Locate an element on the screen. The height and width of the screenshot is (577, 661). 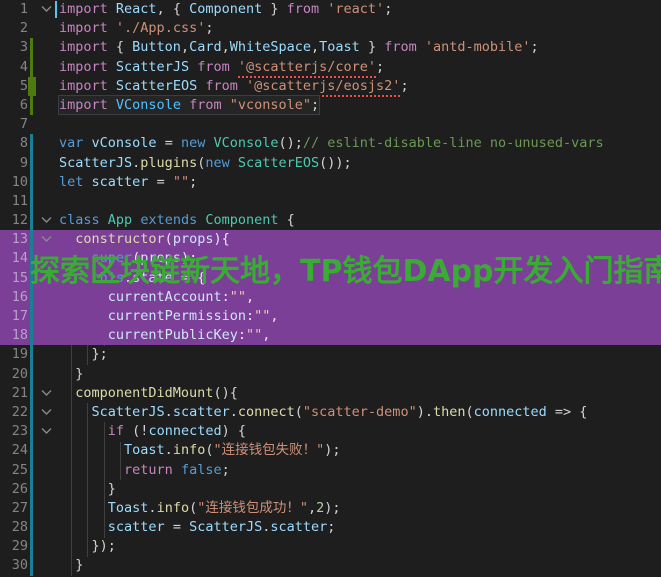
code-token: , is located at coordinates (250, 296).